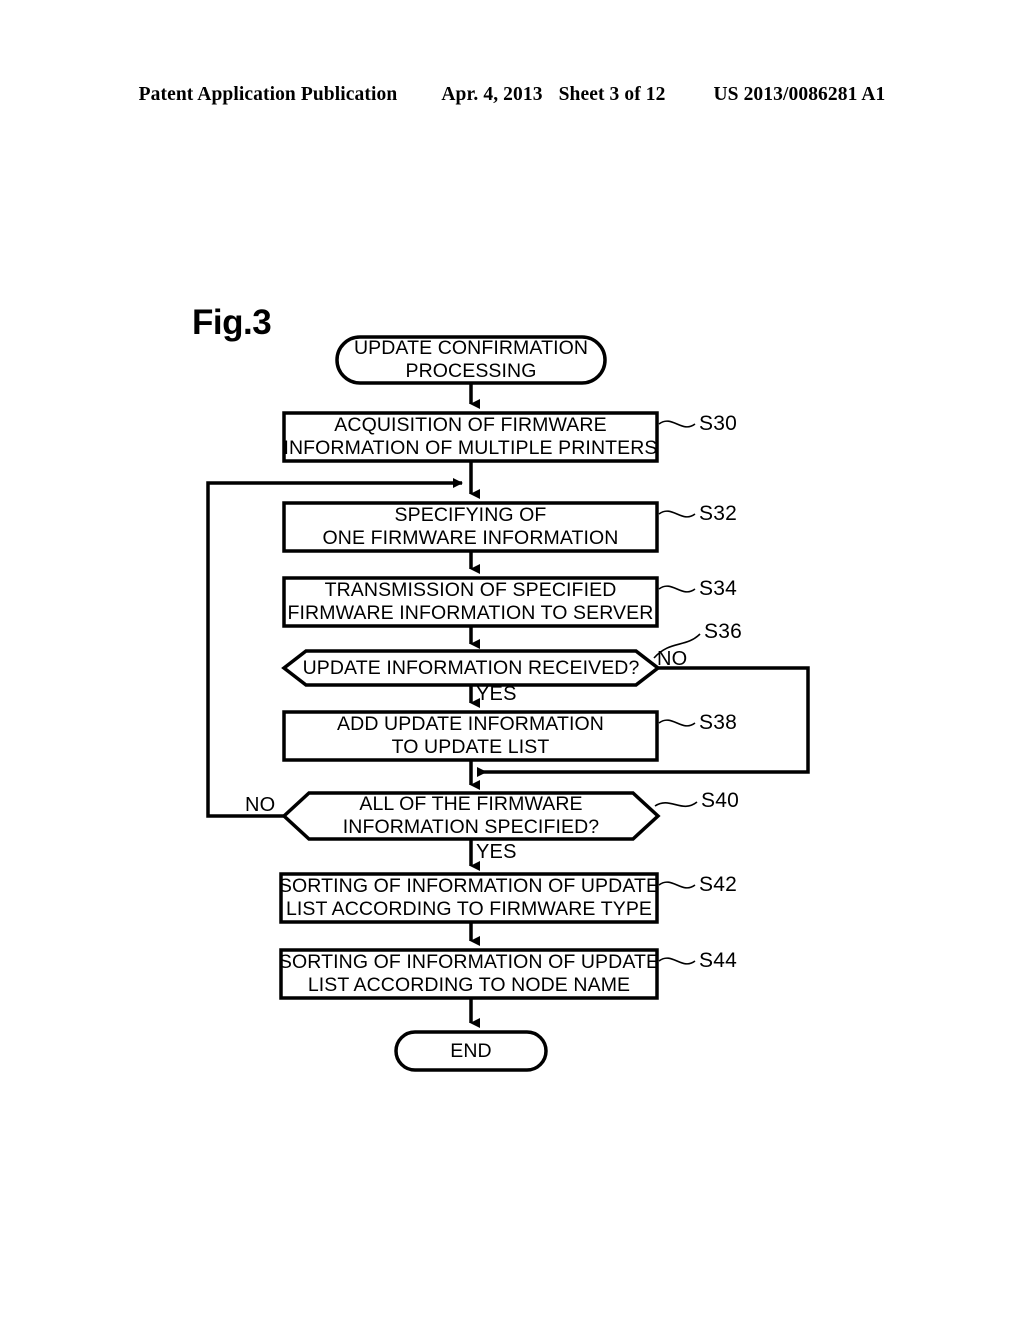  What do you see at coordinates (718, 884) in the screenshot?
I see `step-label-s42: S42` at bounding box center [718, 884].